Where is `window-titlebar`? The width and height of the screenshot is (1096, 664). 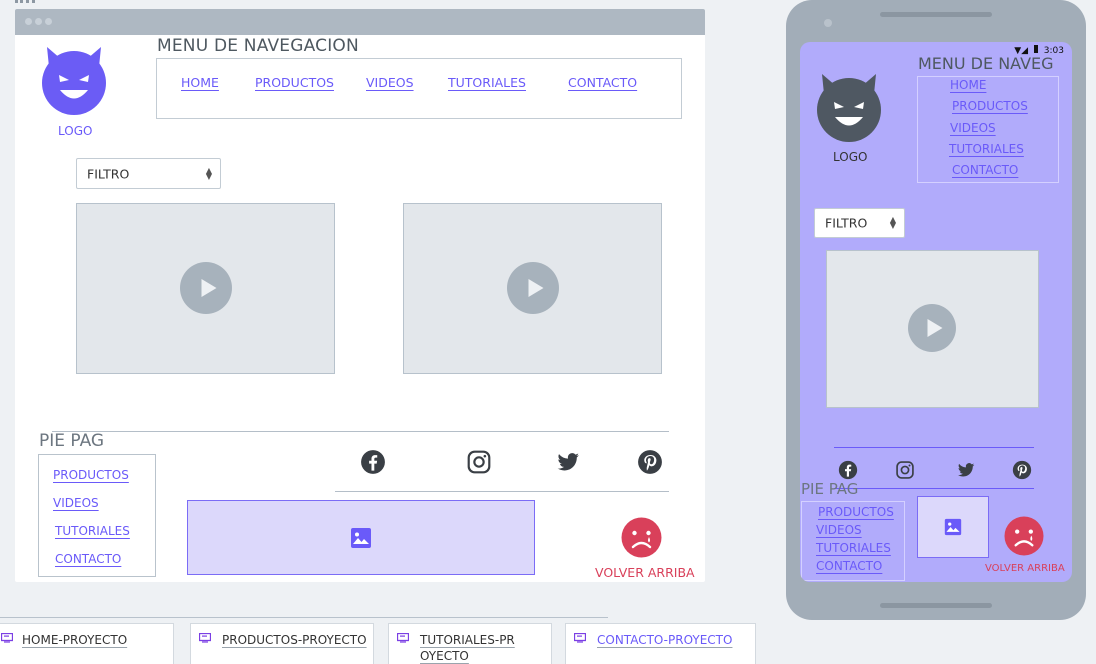 window-titlebar is located at coordinates (360, 22).